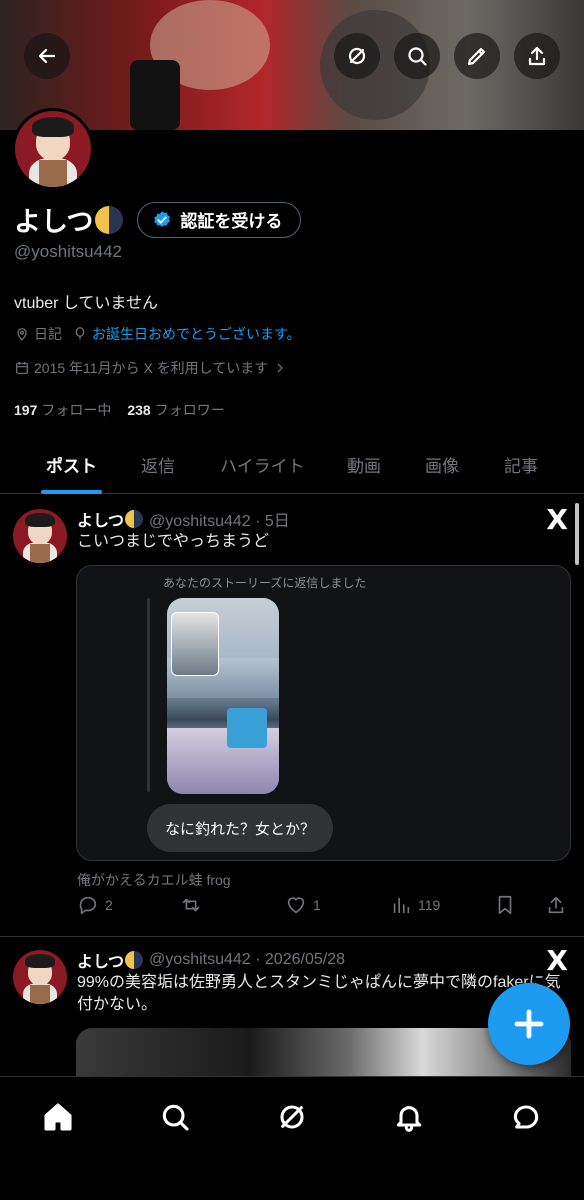  I want to click on compose-post-button, so click(529, 1024).